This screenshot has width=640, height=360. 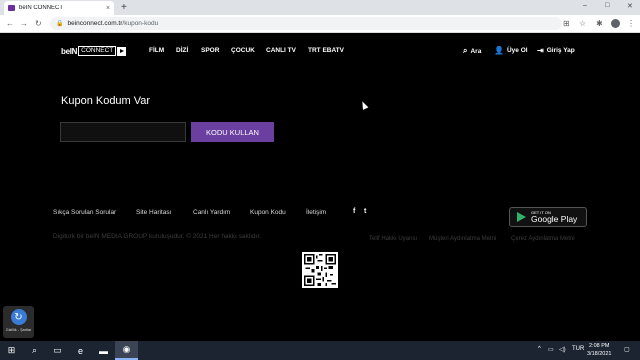 I want to click on mouse-cursor-icon, so click(x=364, y=105).